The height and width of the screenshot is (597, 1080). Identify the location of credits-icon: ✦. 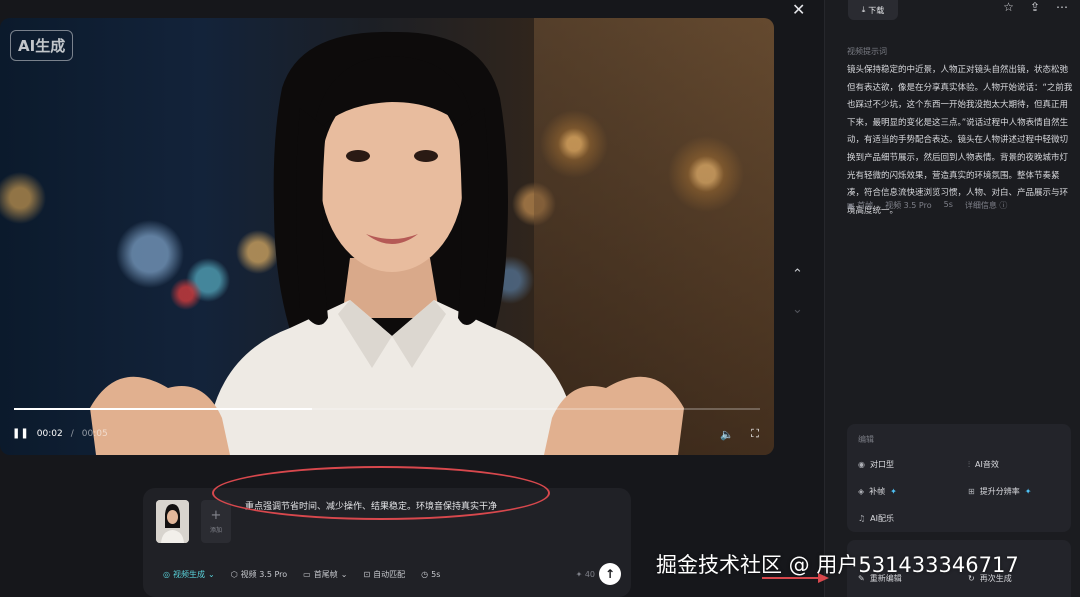
(579, 574).